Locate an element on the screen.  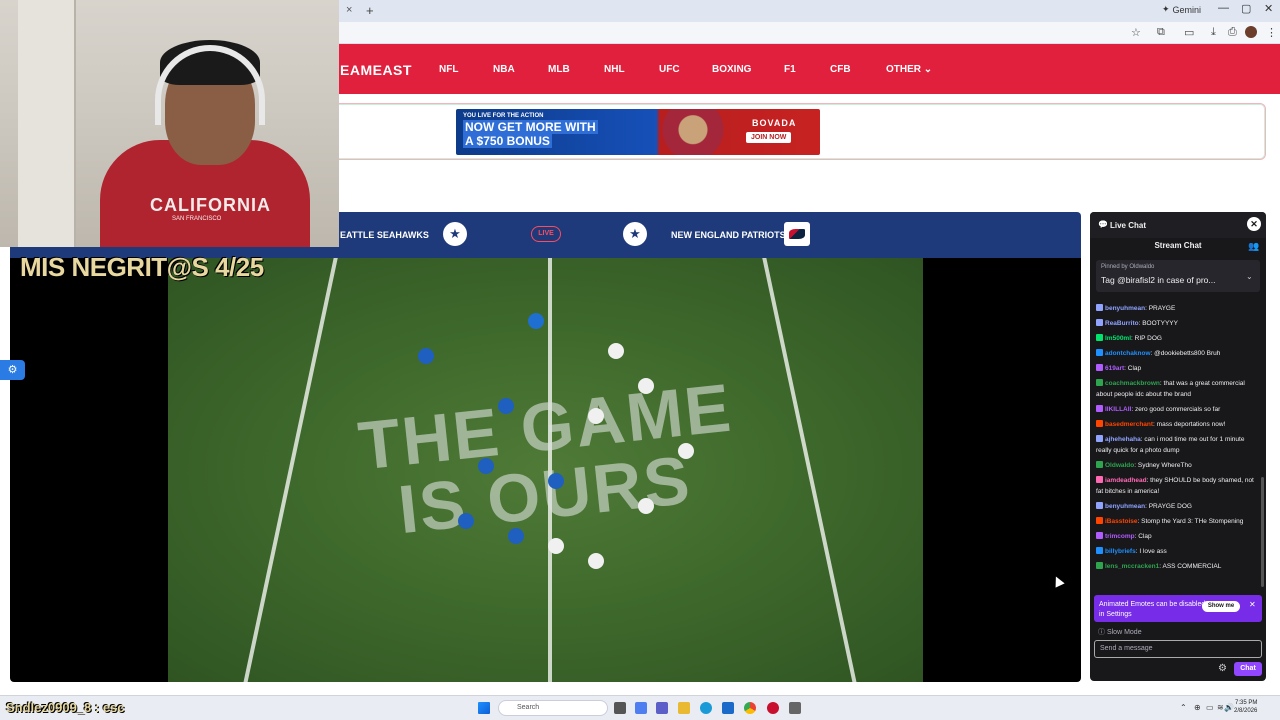
maximize-button: ▢ is located at coordinates (1246, 8).